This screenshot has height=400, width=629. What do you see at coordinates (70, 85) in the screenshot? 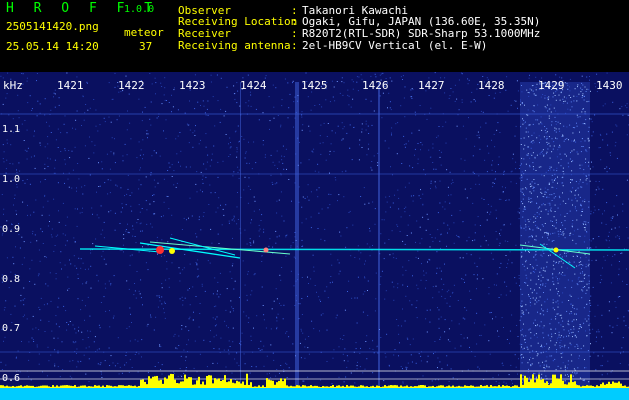
I see `x-tick-label: 1421` at bounding box center [70, 85].